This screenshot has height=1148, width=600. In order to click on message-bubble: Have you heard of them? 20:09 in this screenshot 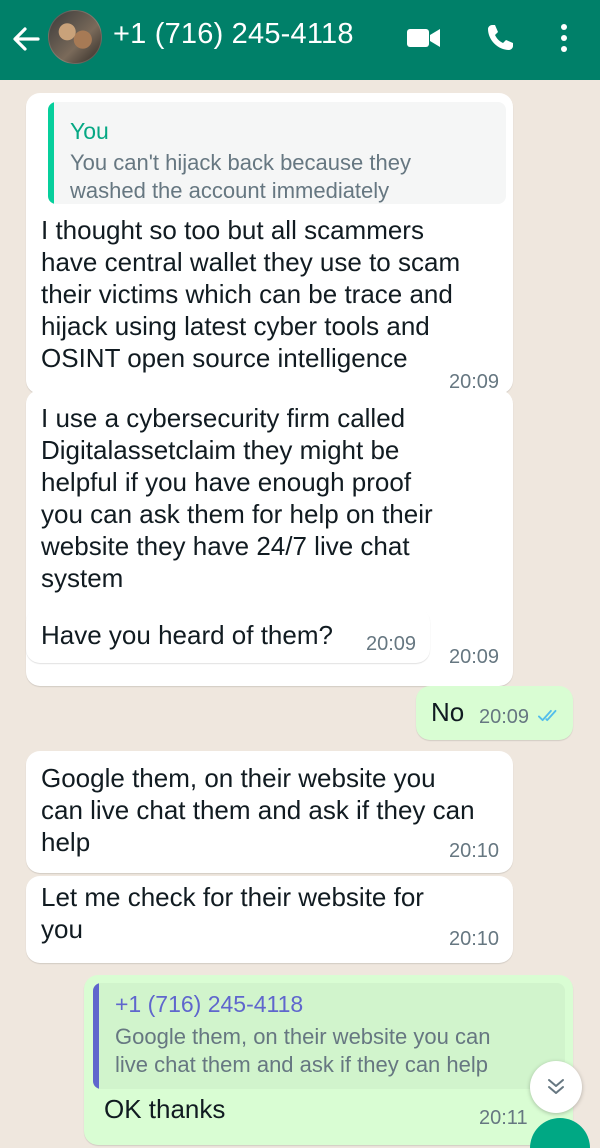, I will do `click(228, 635)`.